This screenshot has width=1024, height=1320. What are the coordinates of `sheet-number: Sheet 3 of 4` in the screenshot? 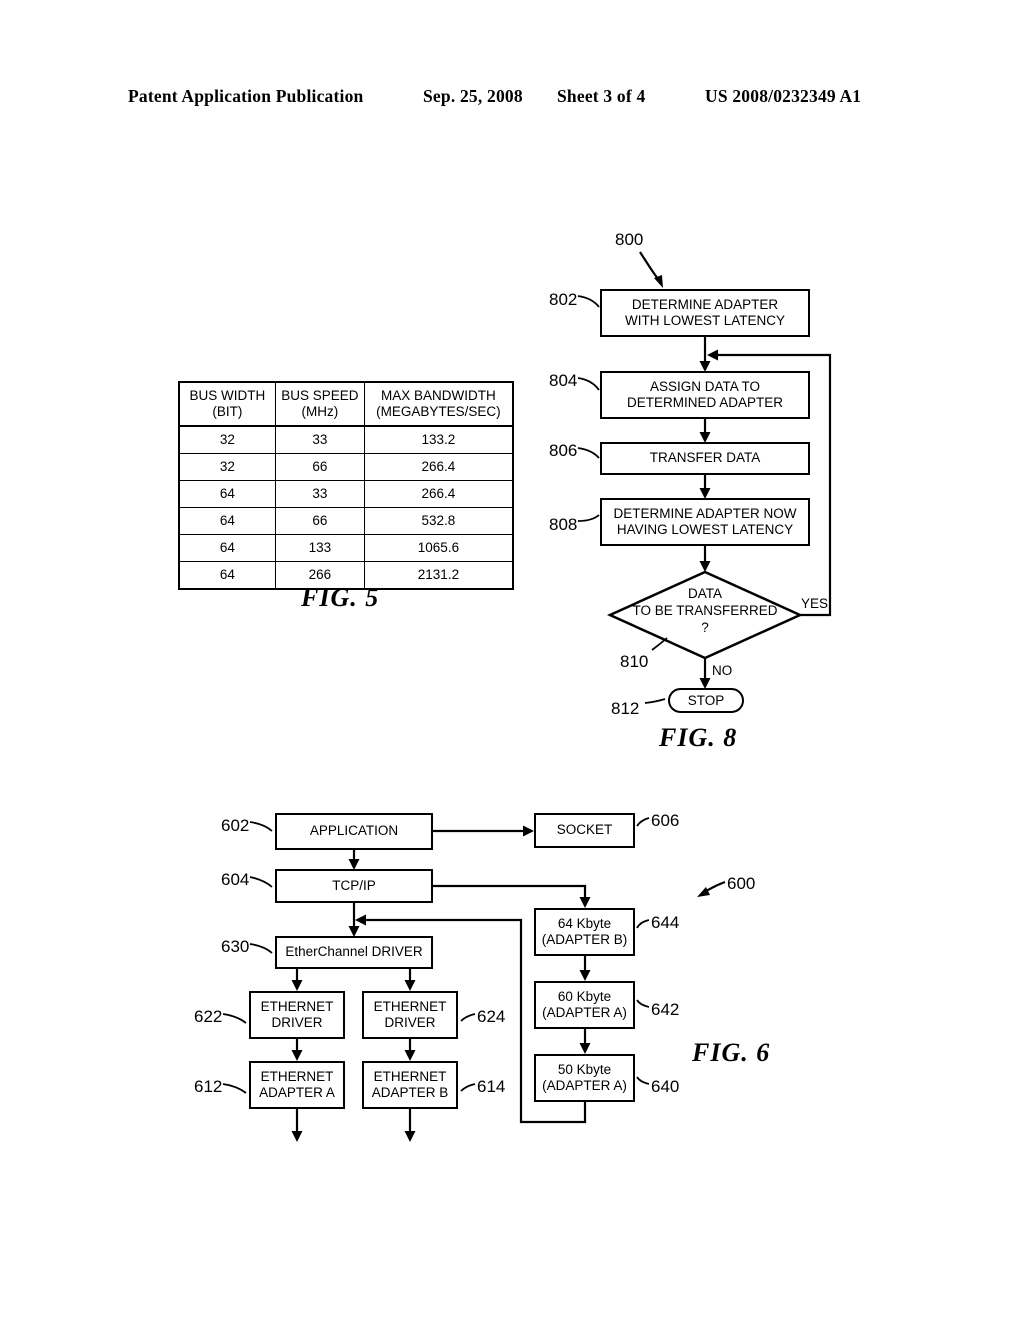 It's located at (601, 96).